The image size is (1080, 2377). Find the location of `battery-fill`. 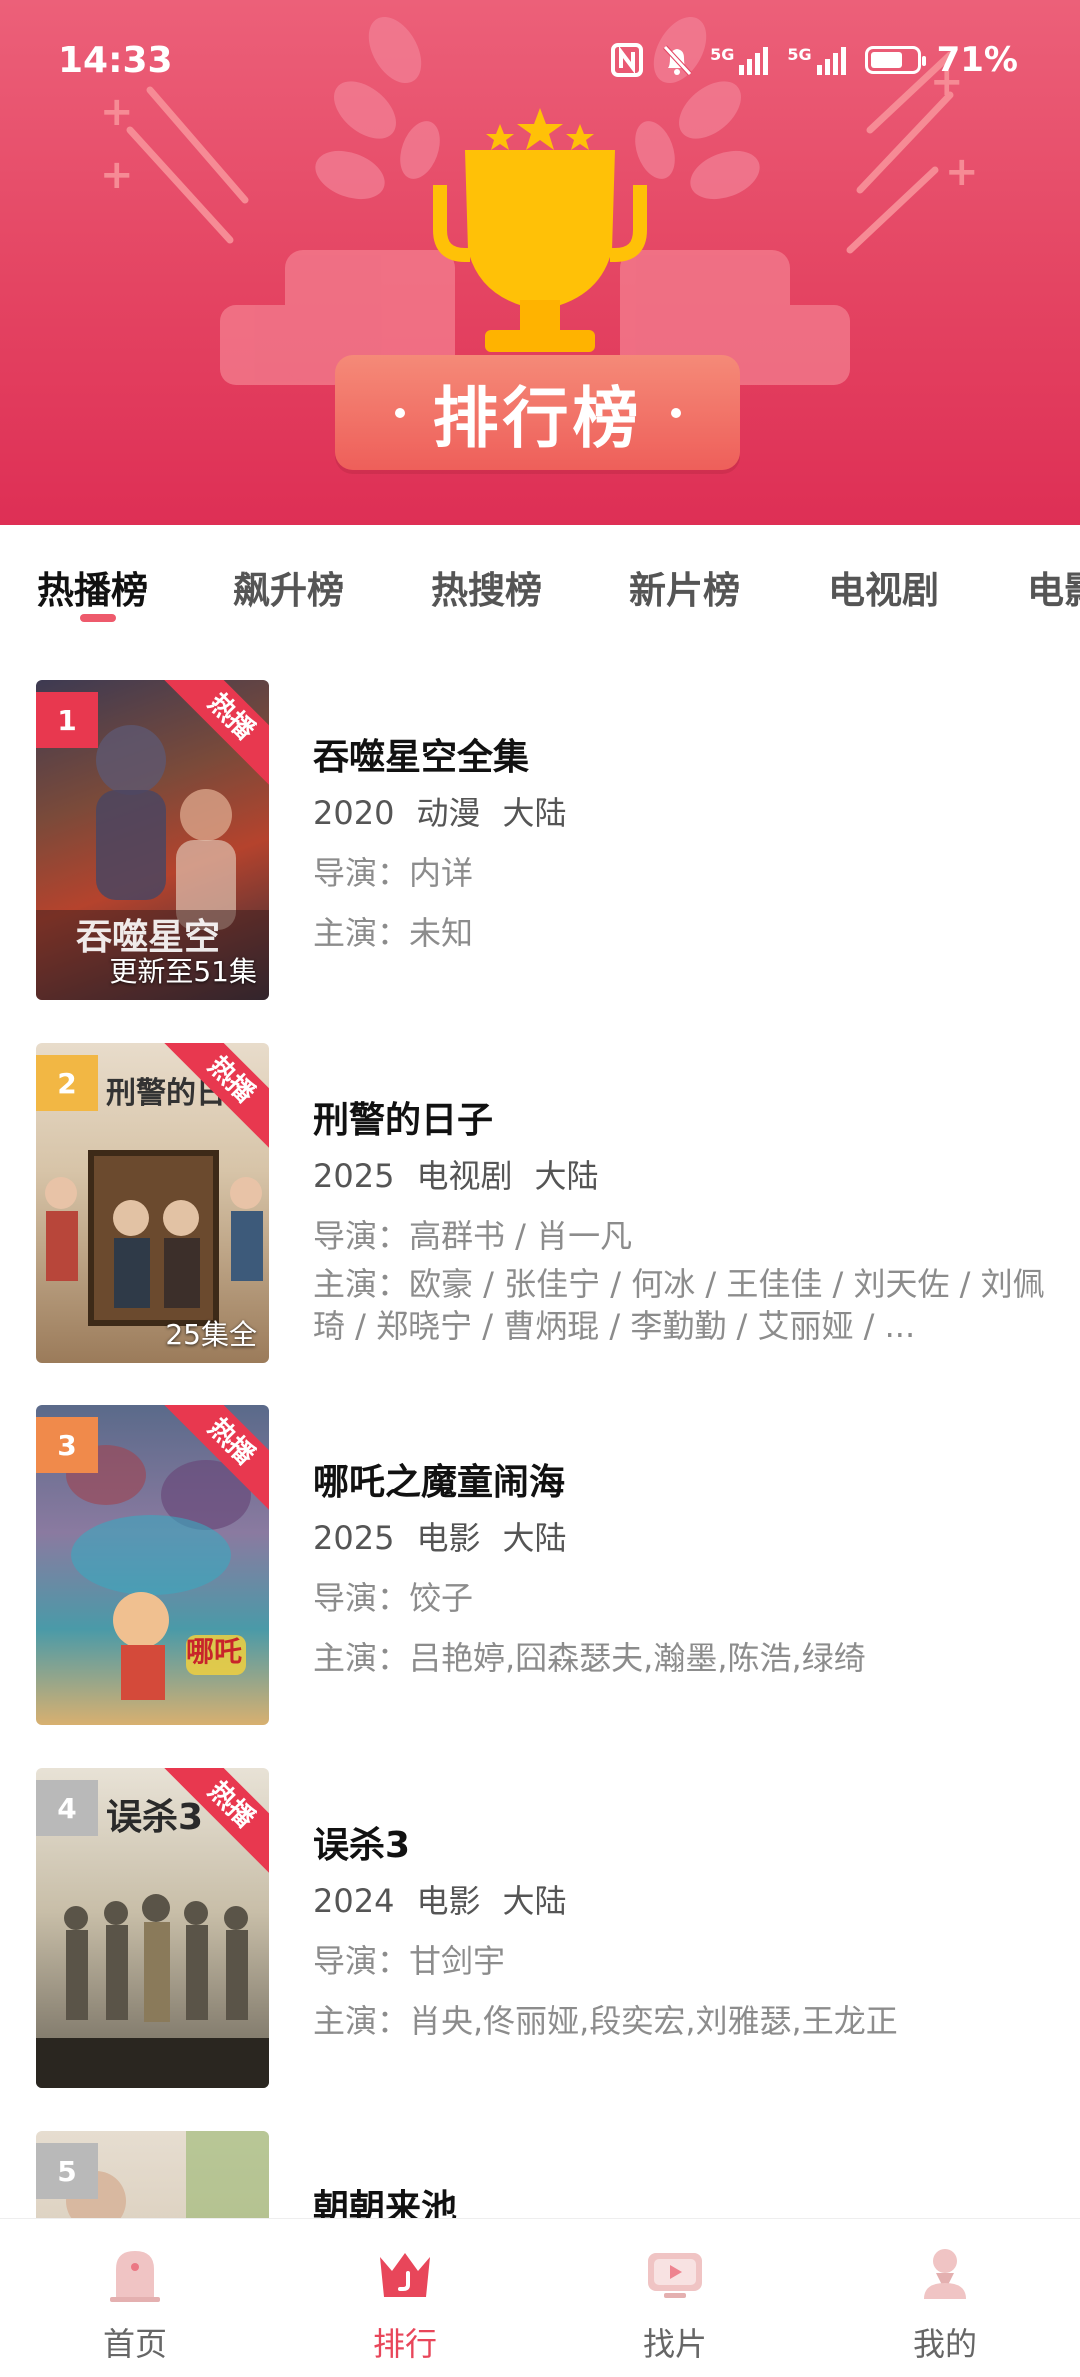

battery-fill is located at coordinates (886, 60).